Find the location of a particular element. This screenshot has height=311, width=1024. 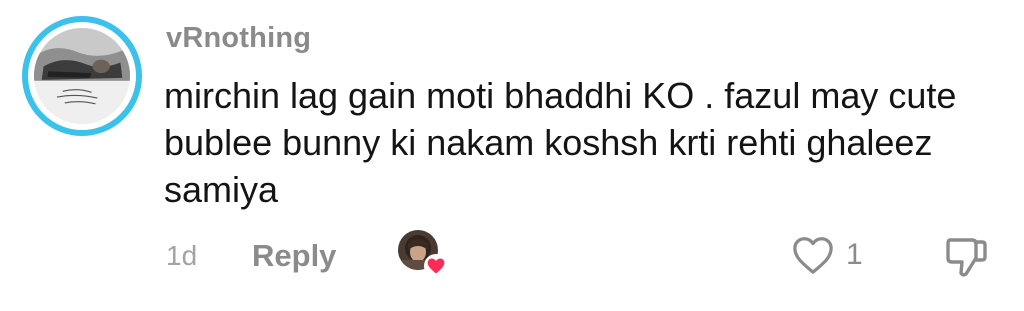

heart-outline-icon is located at coordinates (813, 255).